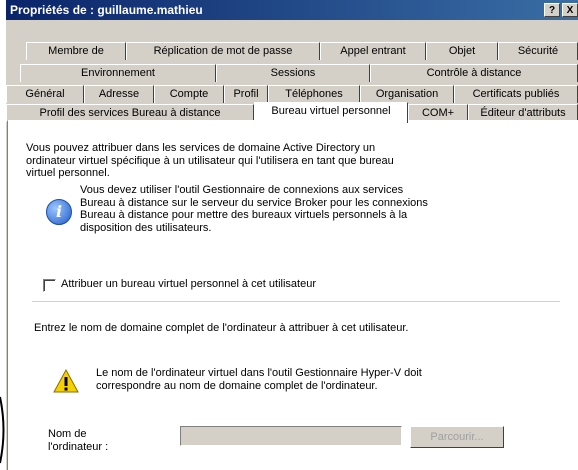 Image resolution: width=578 pixels, height=470 pixels. I want to click on tab-bureau-virtuel-personnel: Bureau virtuel personnel, so click(331, 112).